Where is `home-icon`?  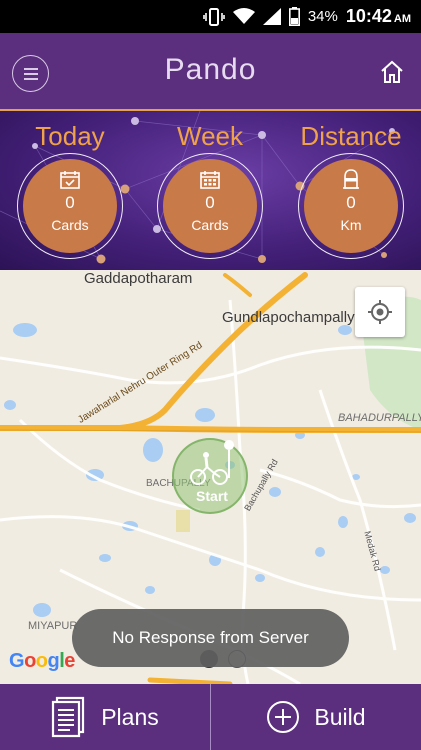 home-icon is located at coordinates (392, 71).